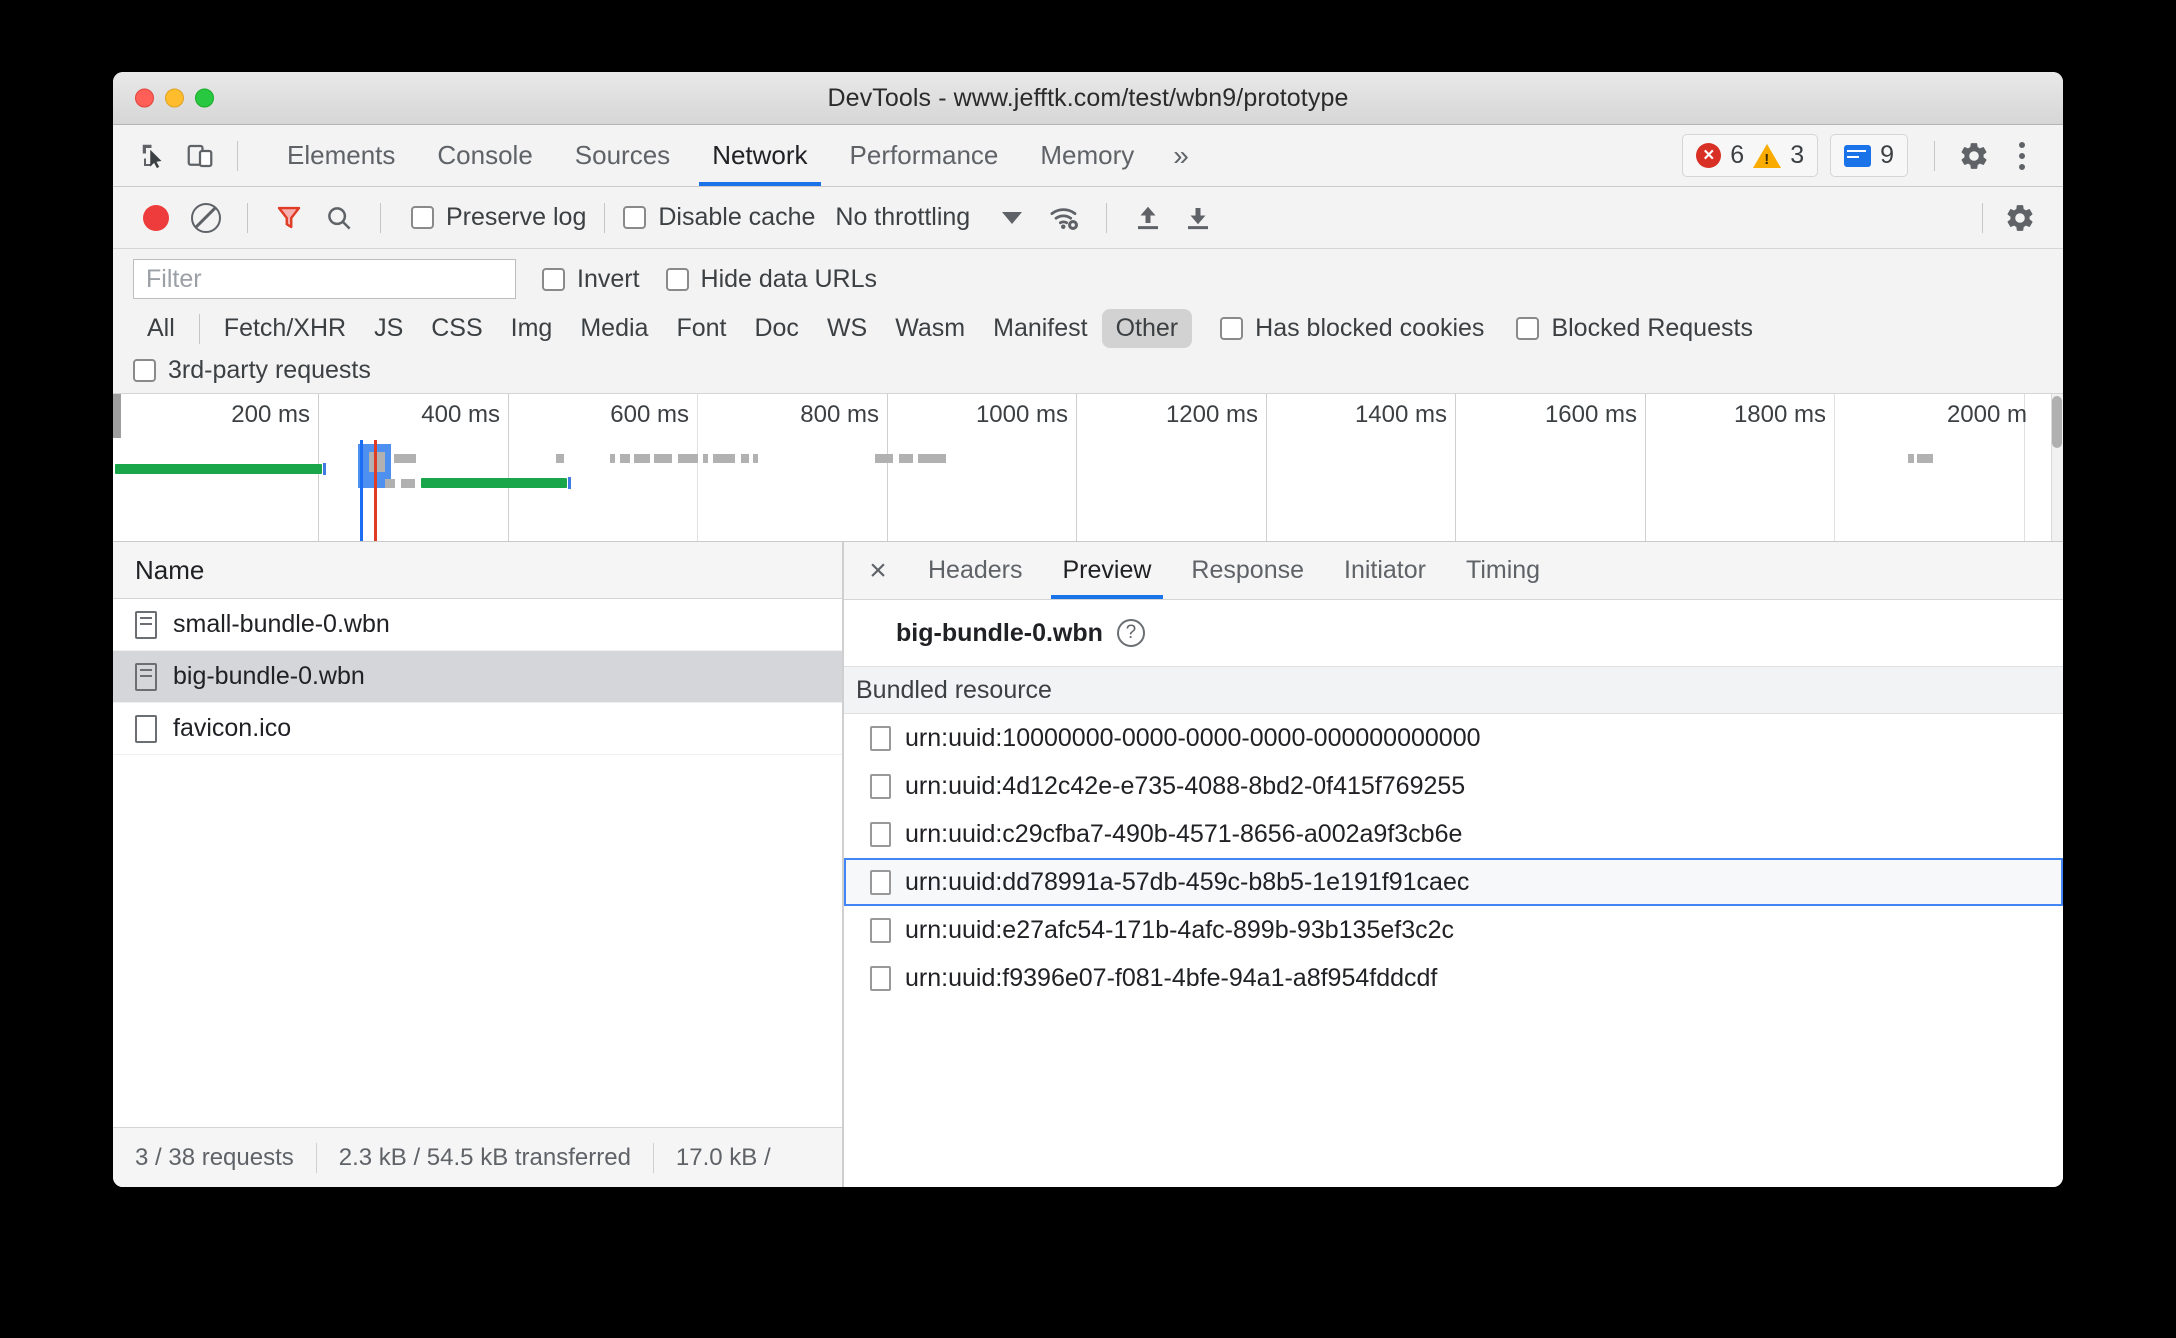  I want to click on invert-label: Invert, so click(608, 278).